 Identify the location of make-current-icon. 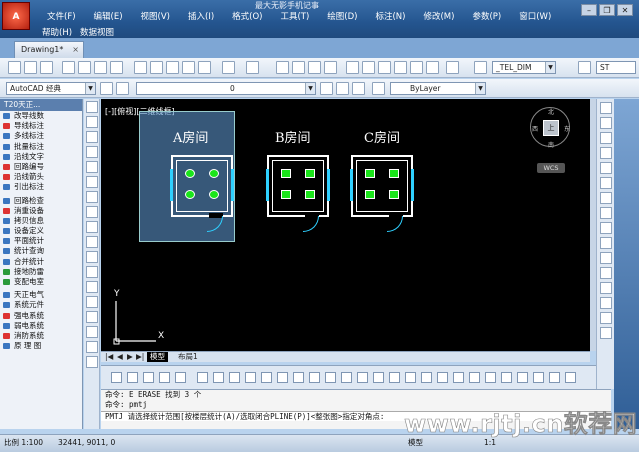
(326, 88).